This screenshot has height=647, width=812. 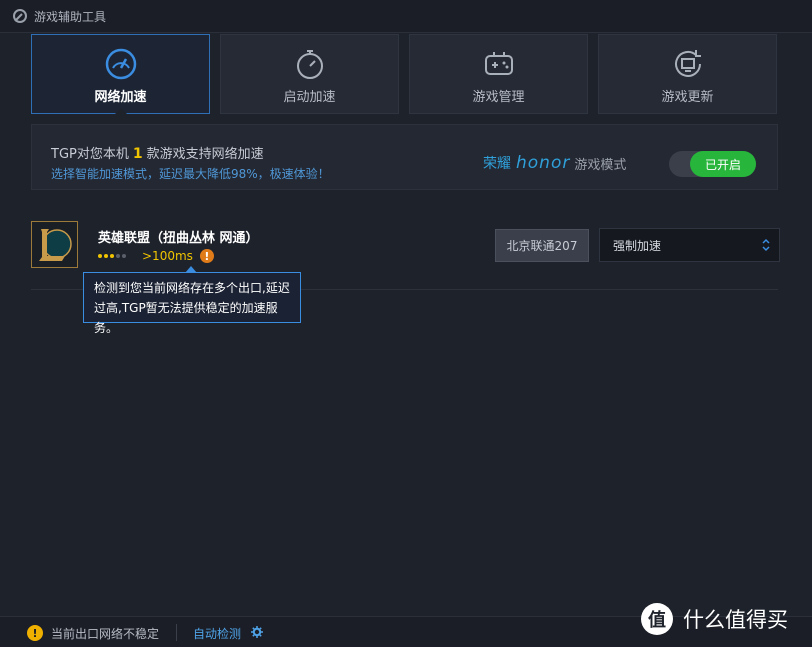 I want to click on honor-logo: honor, so click(x=543, y=163).